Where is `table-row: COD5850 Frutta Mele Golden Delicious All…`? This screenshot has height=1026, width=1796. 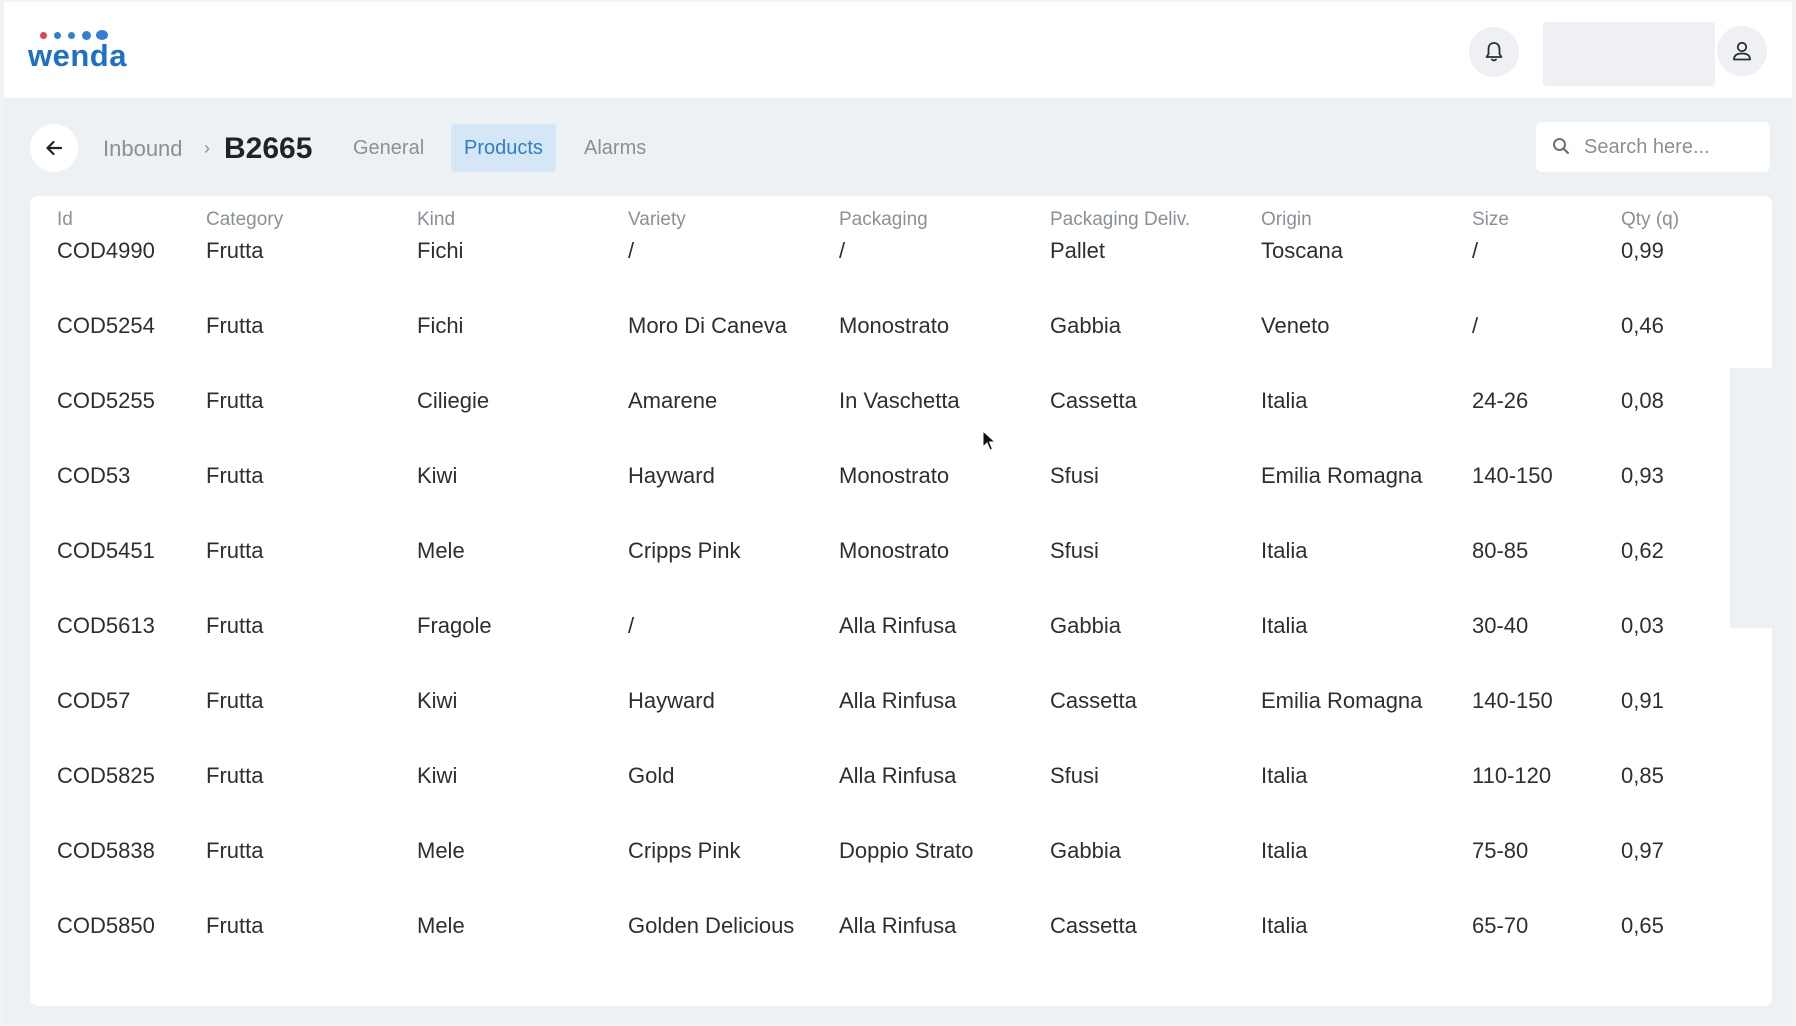
table-row: COD5850 Frutta Mele Golden Delicious All… is located at coordinates (901, 952).